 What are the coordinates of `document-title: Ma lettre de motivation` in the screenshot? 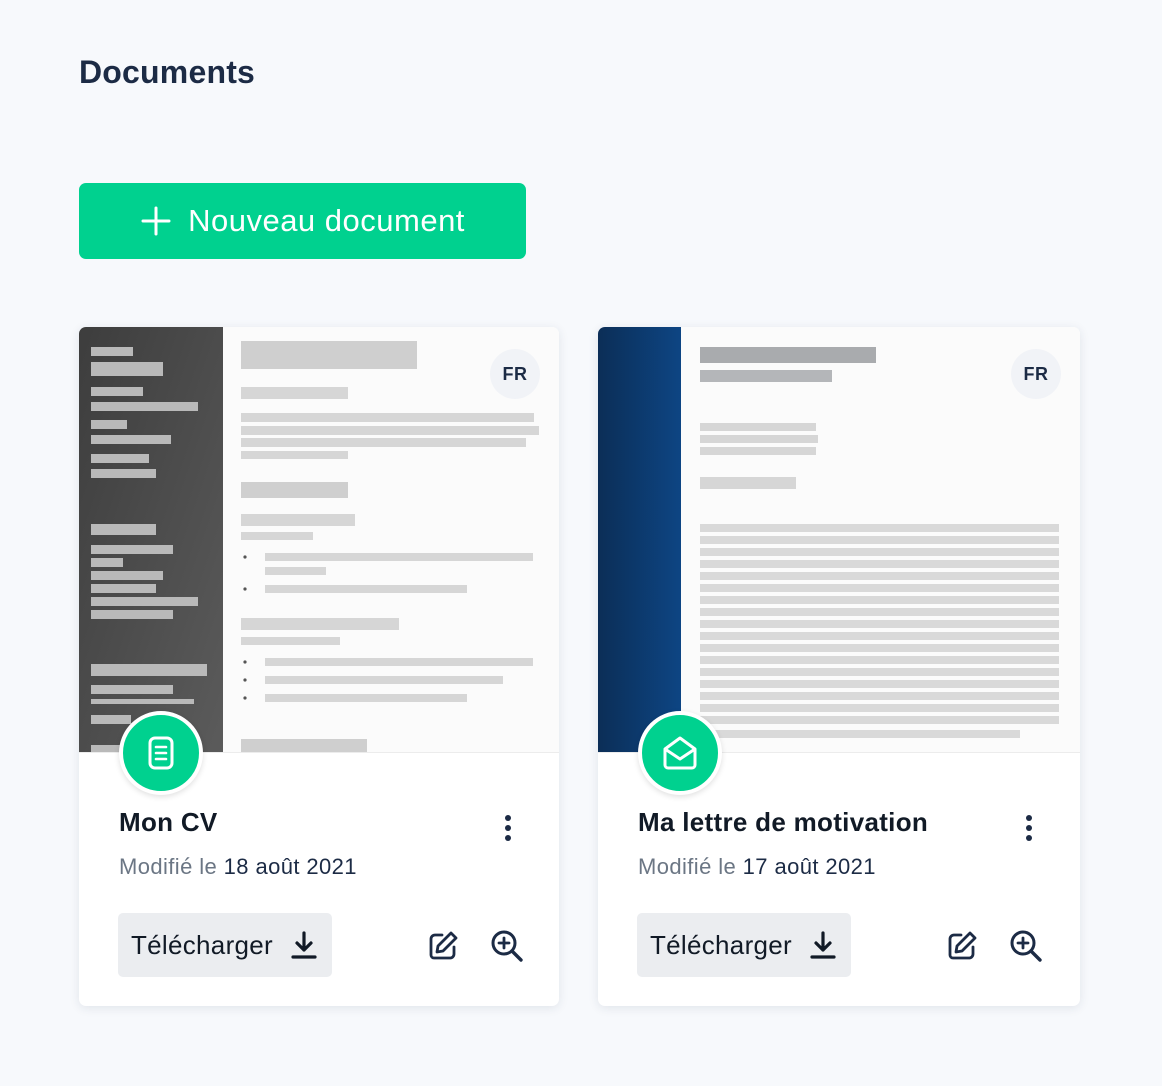 It's located at (783, 822).